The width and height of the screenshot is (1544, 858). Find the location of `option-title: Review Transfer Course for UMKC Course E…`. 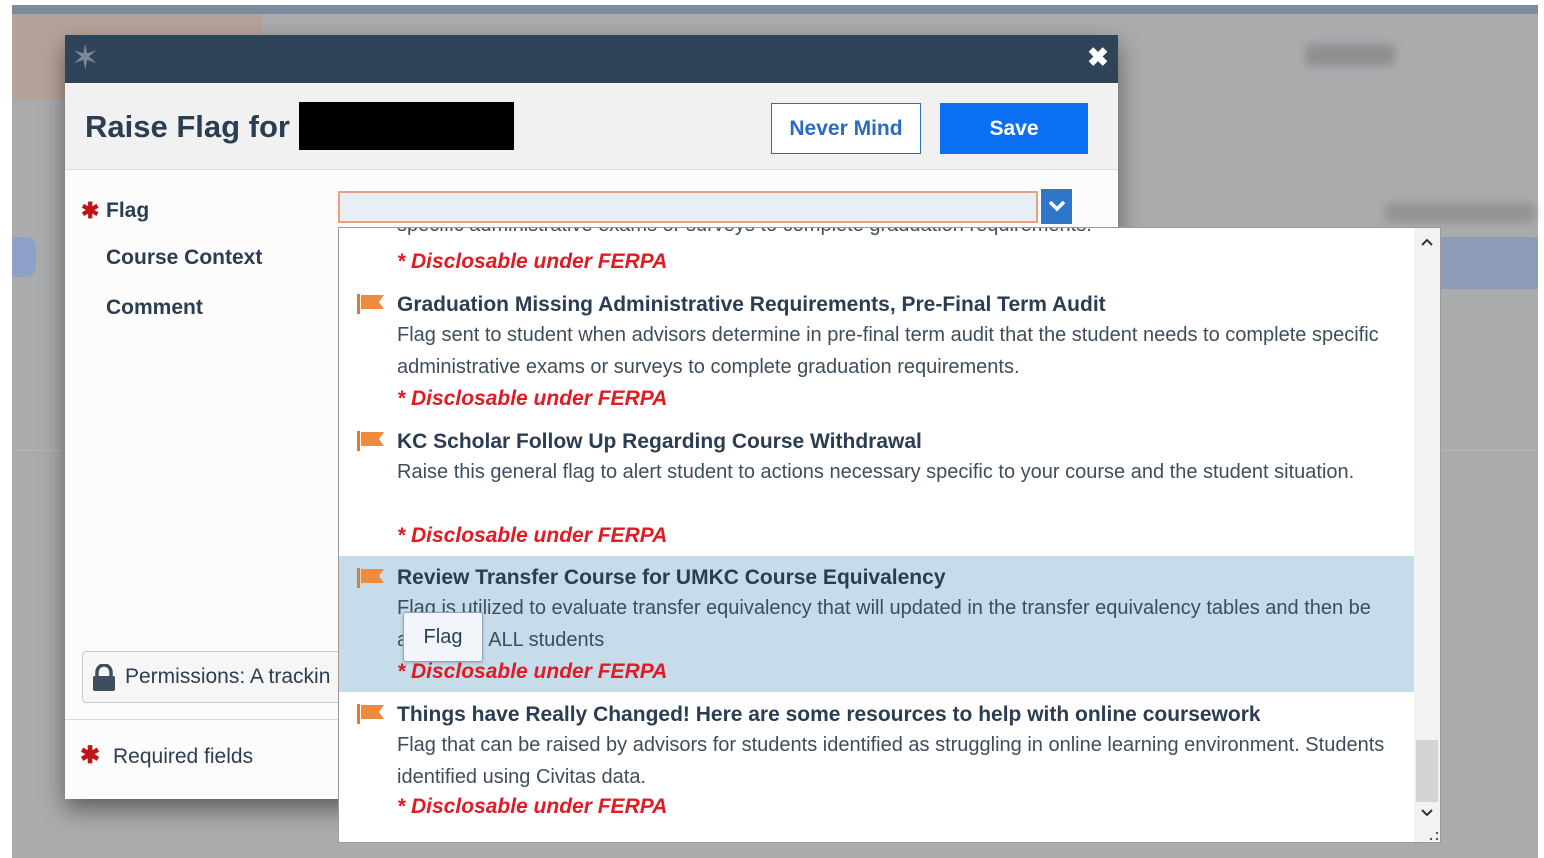

option-title: Review Transfer Course for UMKC Course E… is located at coordinates (671, 577).